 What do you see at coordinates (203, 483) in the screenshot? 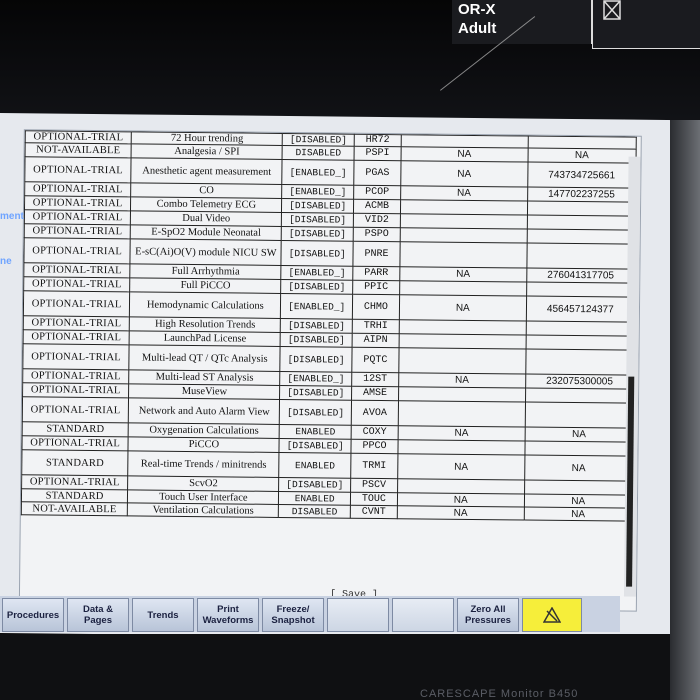
I see `option-name-cell: ScvO2` at bounding box center [203, 483].